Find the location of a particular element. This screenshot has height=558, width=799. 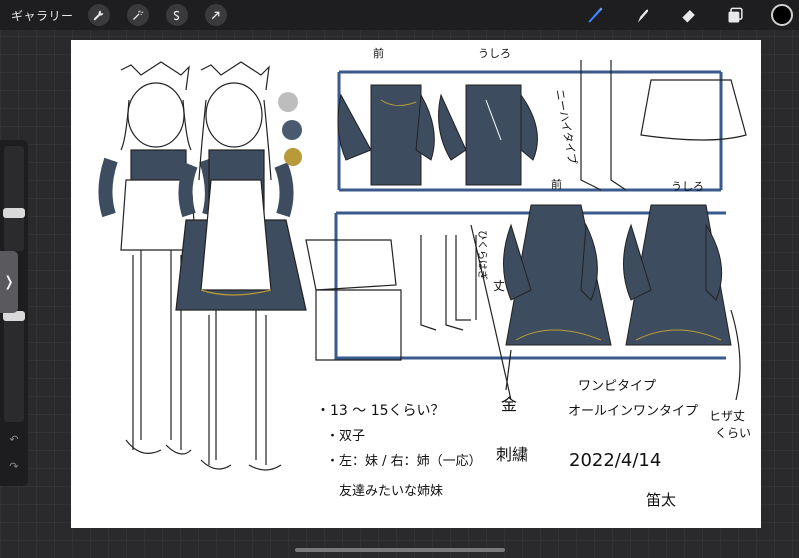

note-signature: 笛太 is located at coordinates (661, 500).